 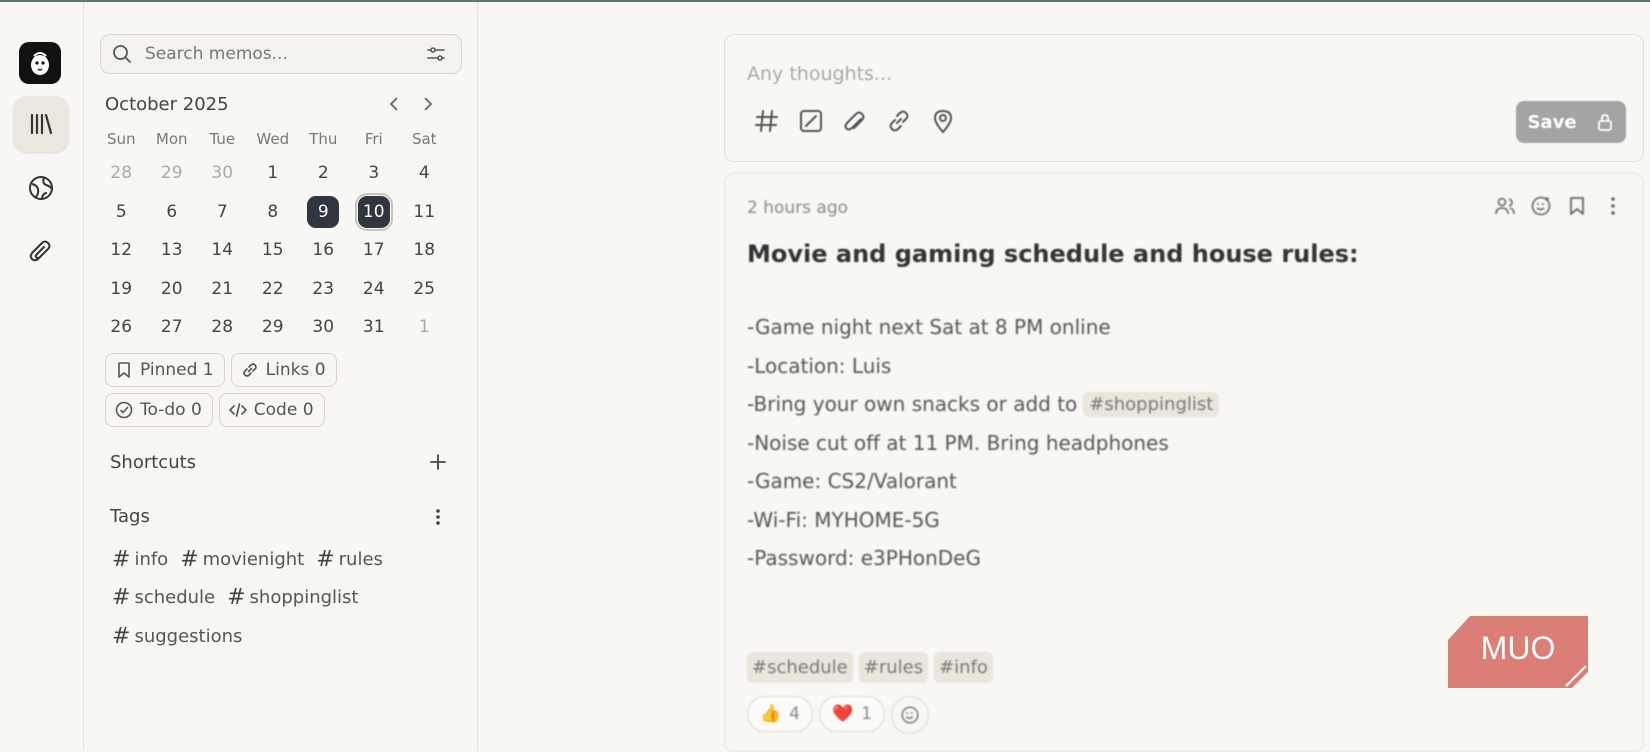 What do you see at coordinates (349, 559) in the screenshot?
I see `tag-item: # rules` at bounding box center [349, 559].